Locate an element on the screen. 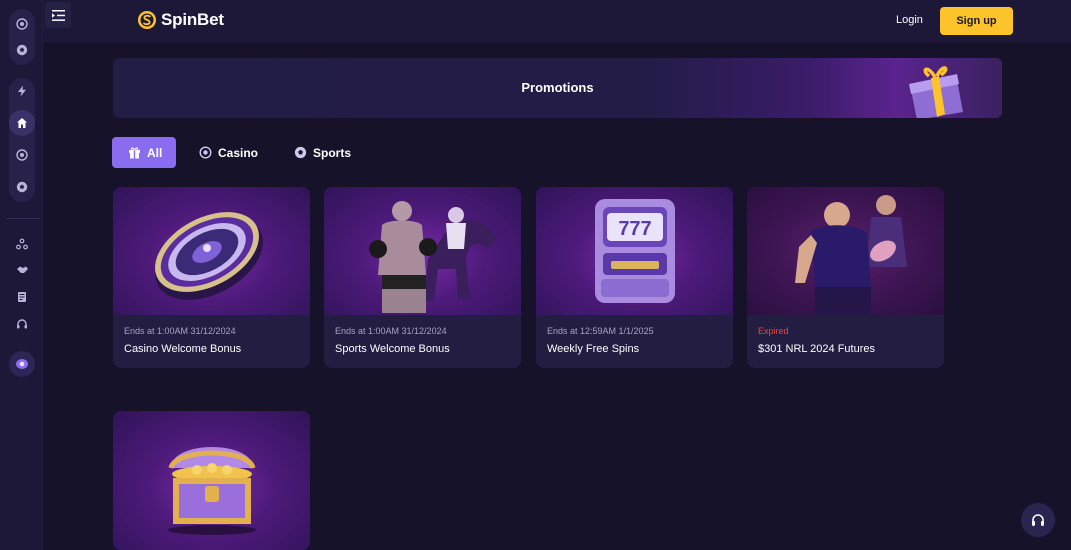 This screenshot has height=550, width=1071. sidebar-item-live is located at coordinates (22, 91).